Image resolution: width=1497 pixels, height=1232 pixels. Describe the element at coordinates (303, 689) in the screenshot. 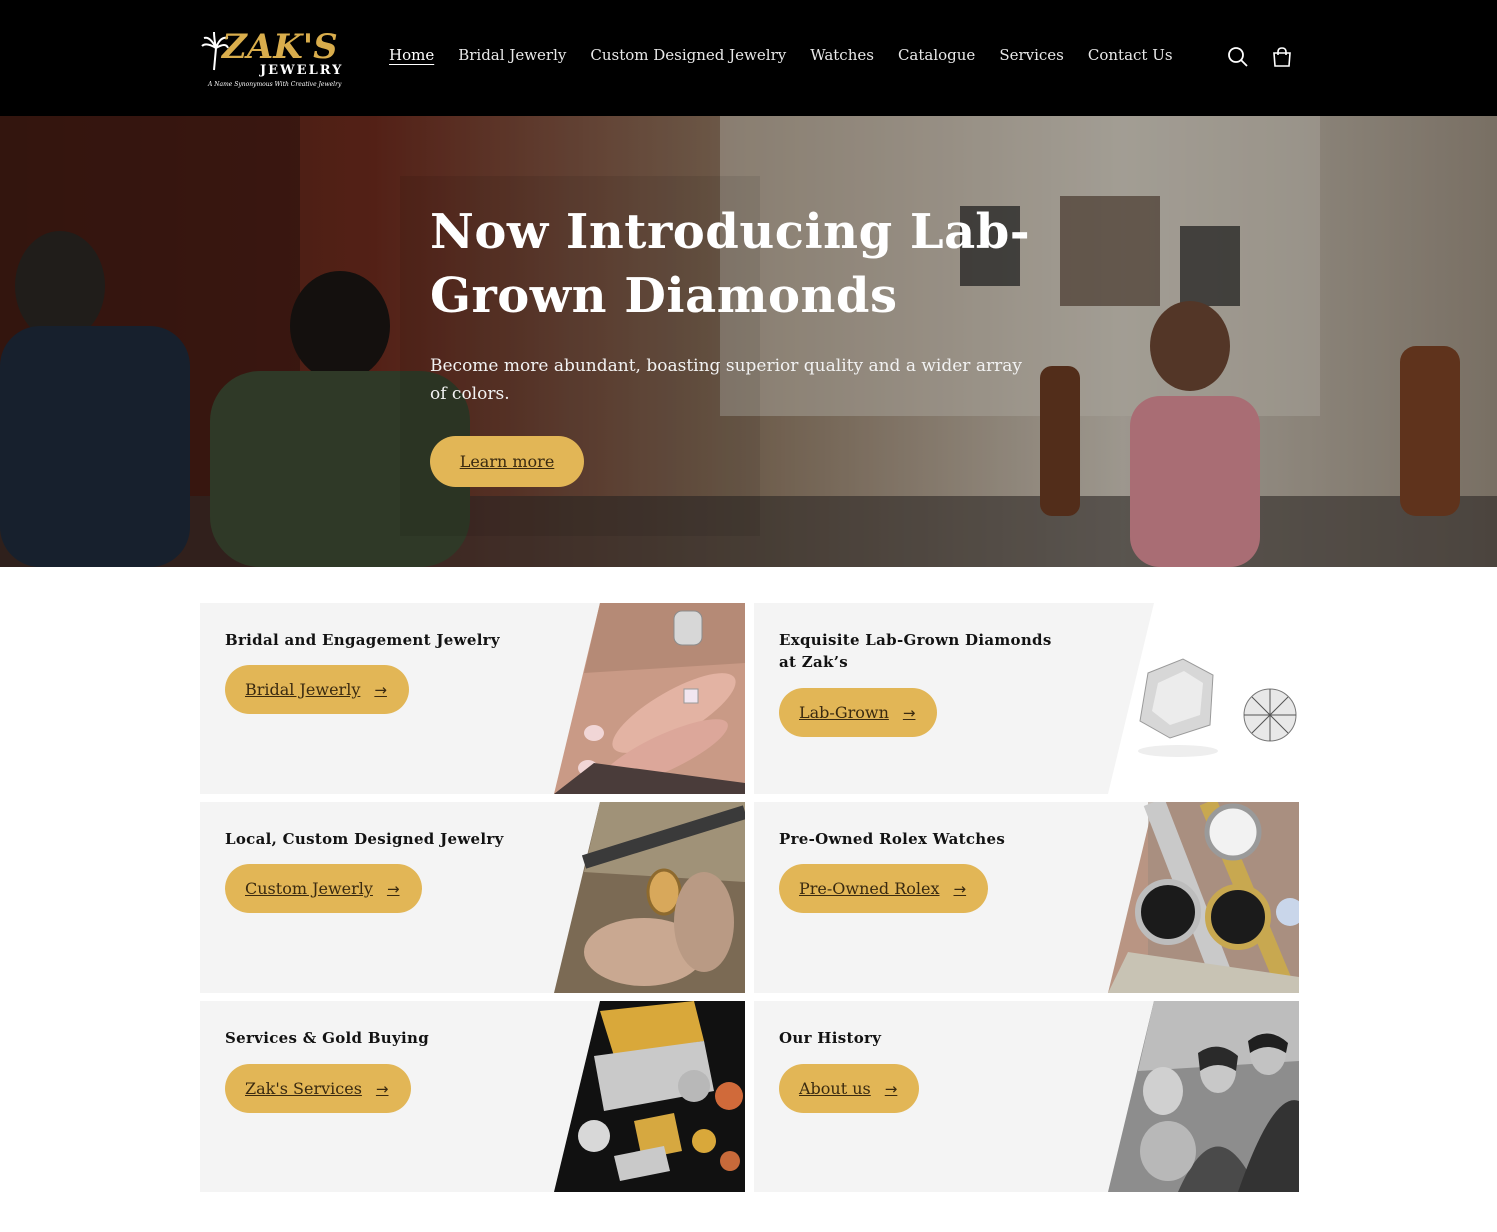

I see `button-label: Bridal Jewerly` at that location.